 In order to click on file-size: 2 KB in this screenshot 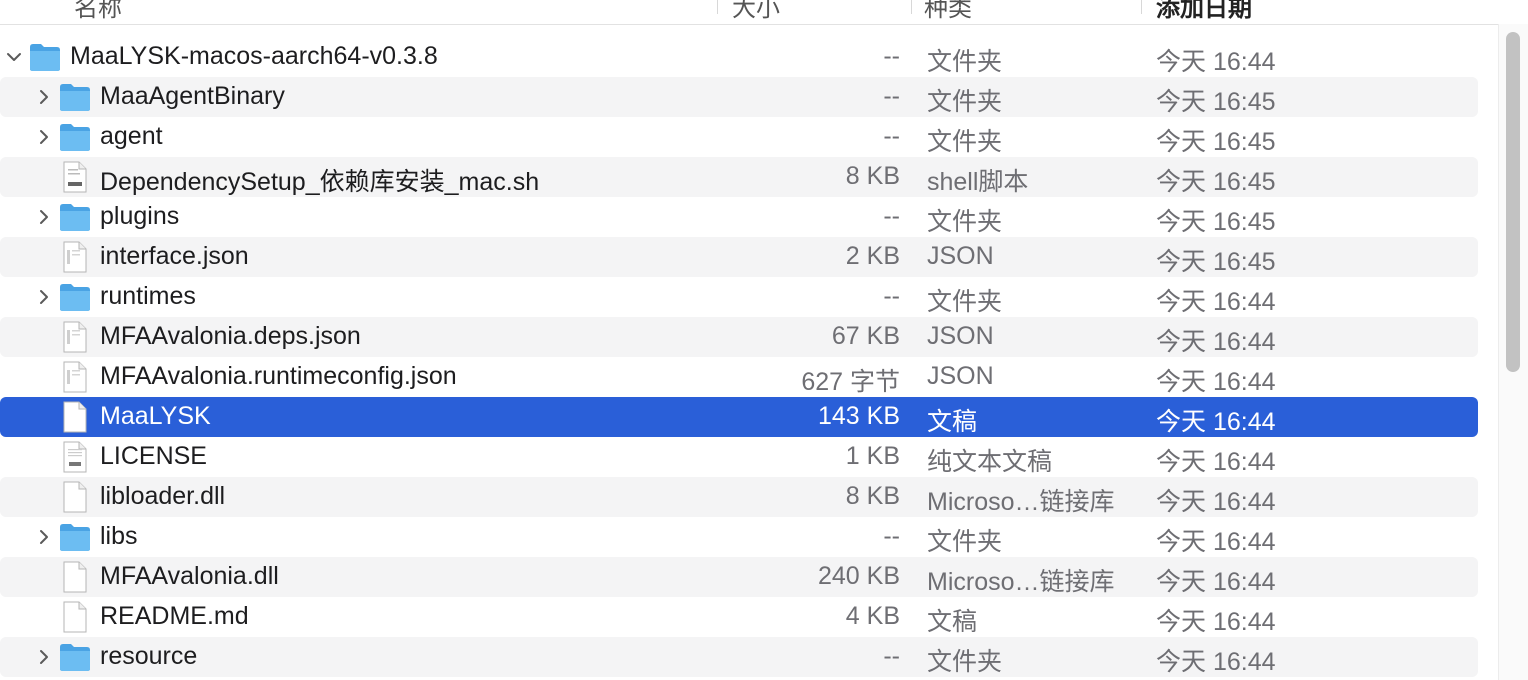, I will do `click(872, 256)`.